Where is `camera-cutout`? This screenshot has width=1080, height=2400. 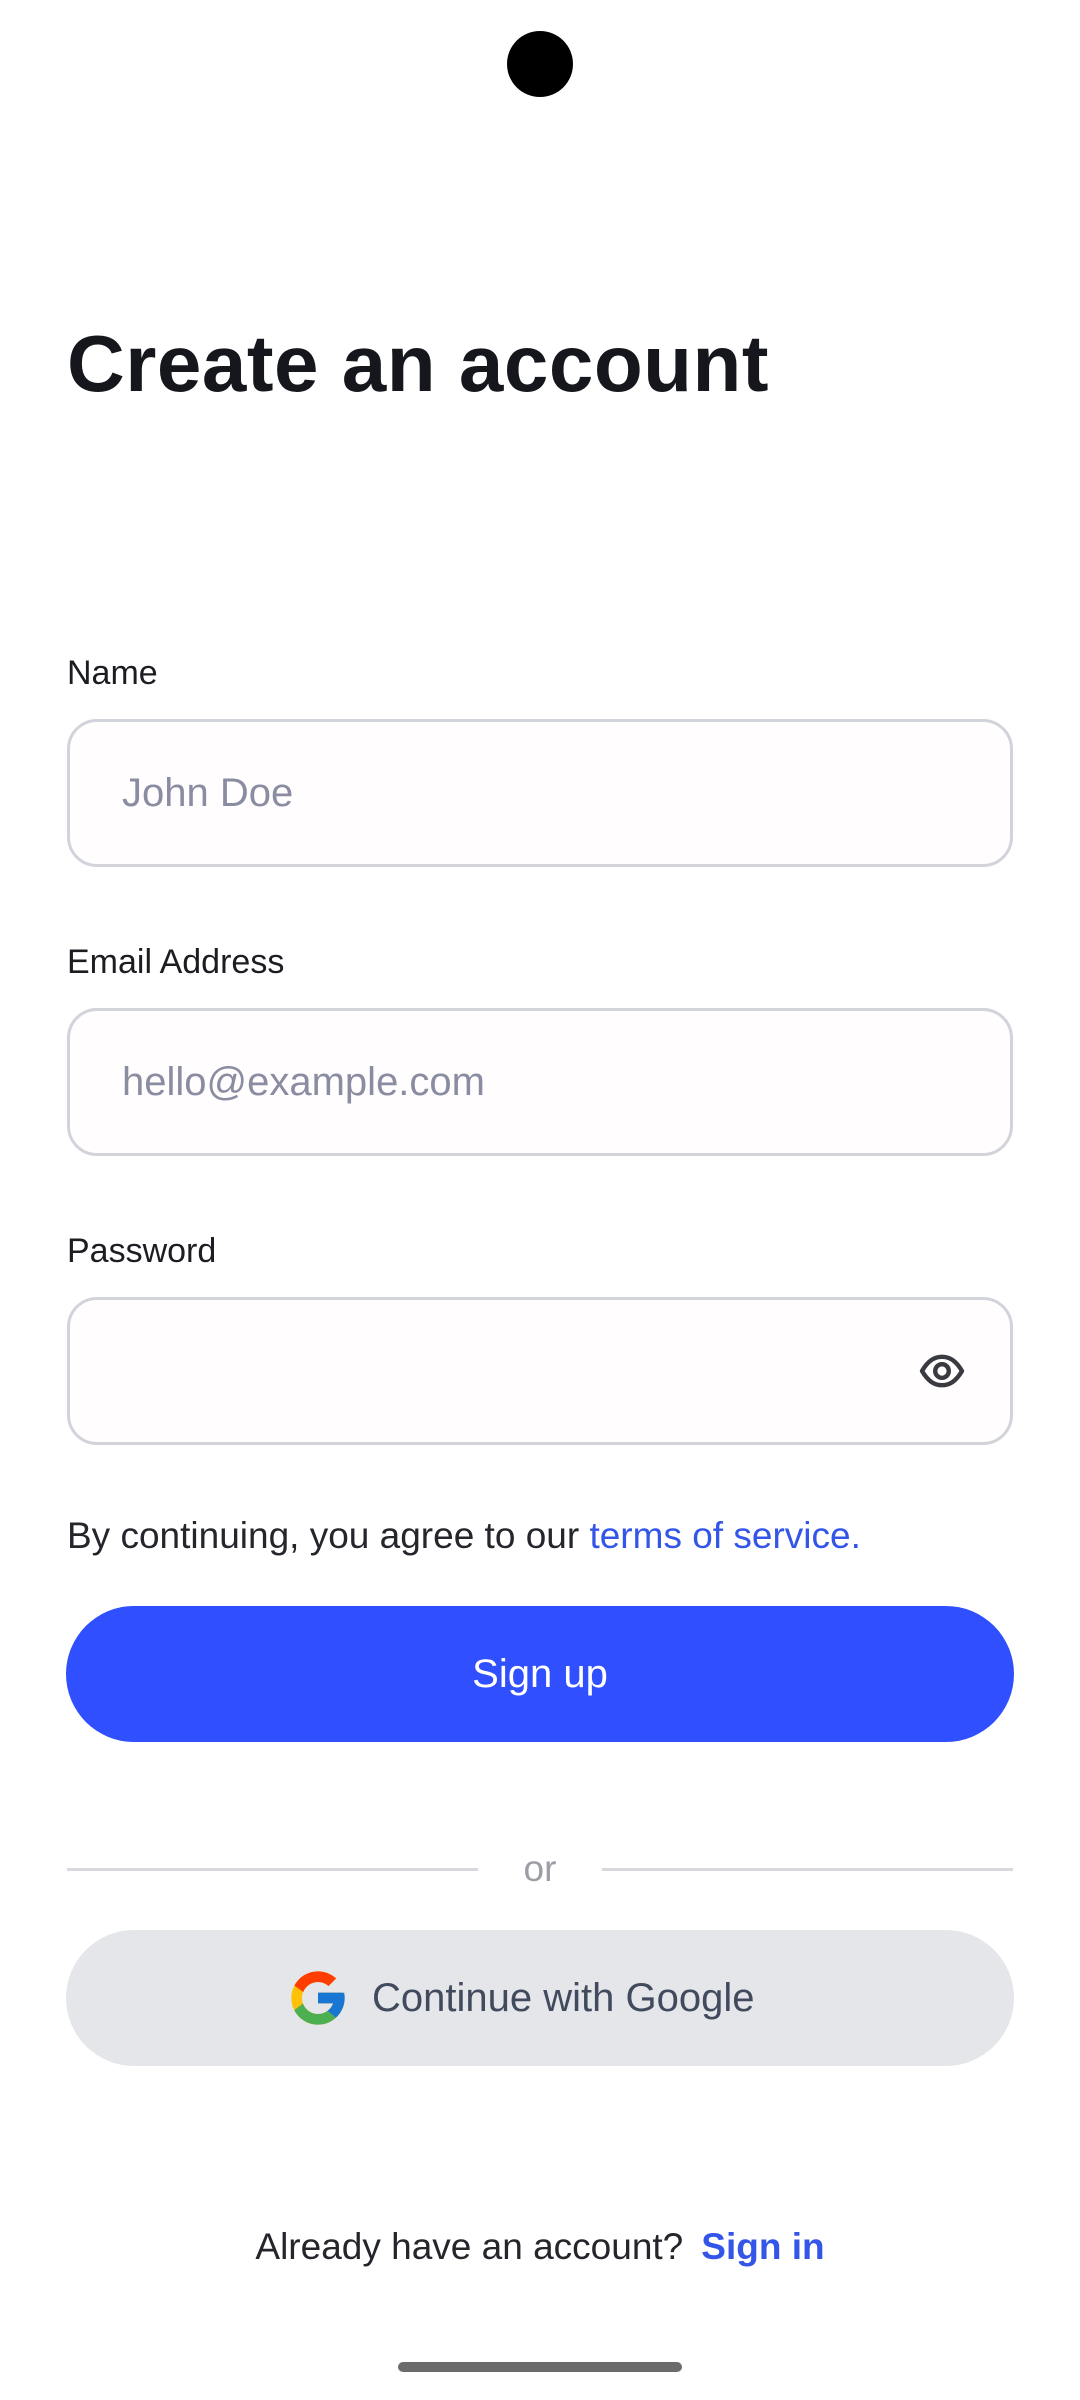 camera-cutout is located at coordinates (540, 64).